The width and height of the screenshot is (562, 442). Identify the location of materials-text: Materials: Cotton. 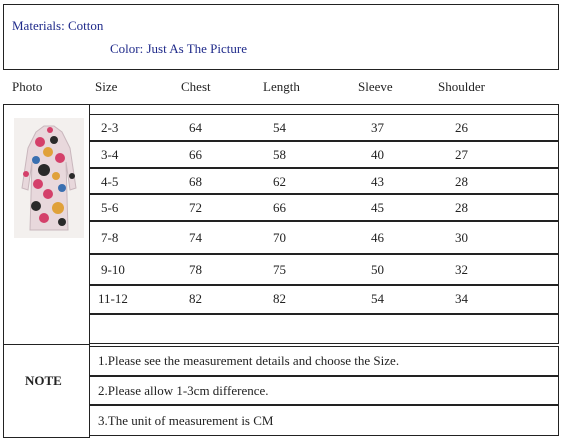
(58, 25).